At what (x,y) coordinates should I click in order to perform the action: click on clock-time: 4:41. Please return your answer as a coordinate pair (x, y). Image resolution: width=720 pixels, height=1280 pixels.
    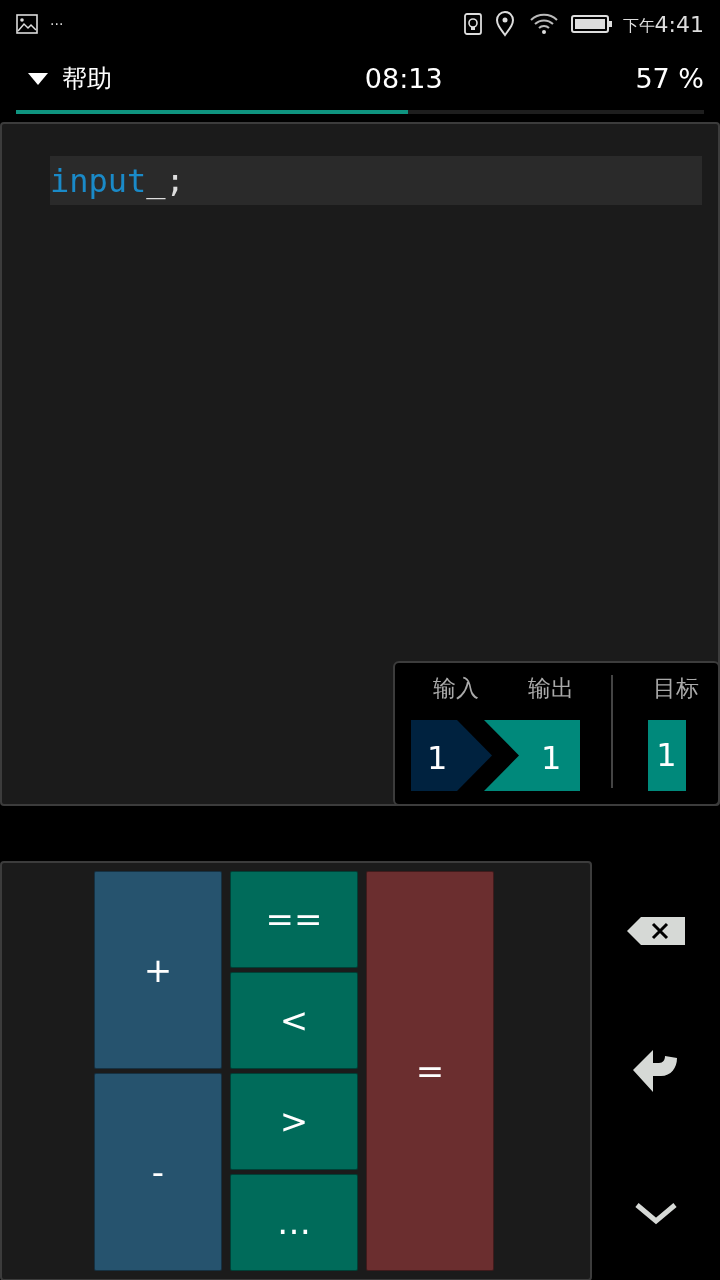
    Looking at the image, I should click on (679, 24).